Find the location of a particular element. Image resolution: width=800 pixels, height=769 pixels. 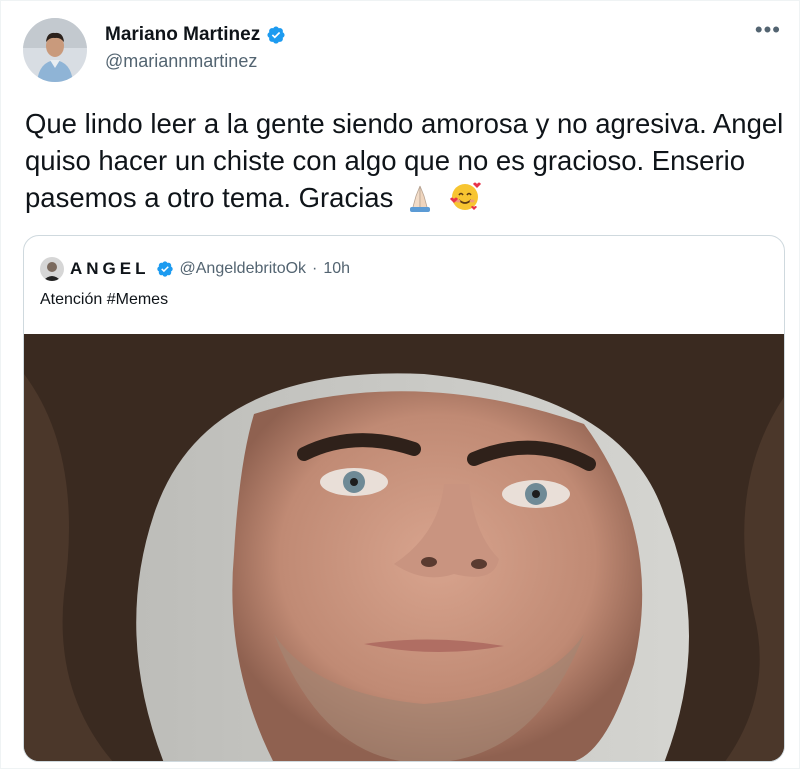

quoted-tweet-time: 10h is located at coordinates (336, 269).